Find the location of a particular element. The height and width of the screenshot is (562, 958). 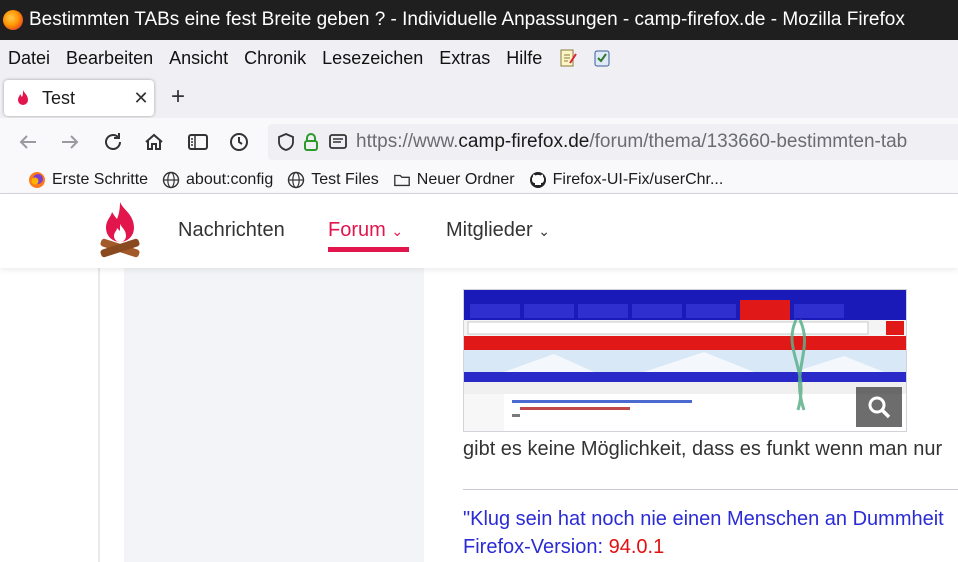

tracking-shield-icon is located at coordinates (286, 142).